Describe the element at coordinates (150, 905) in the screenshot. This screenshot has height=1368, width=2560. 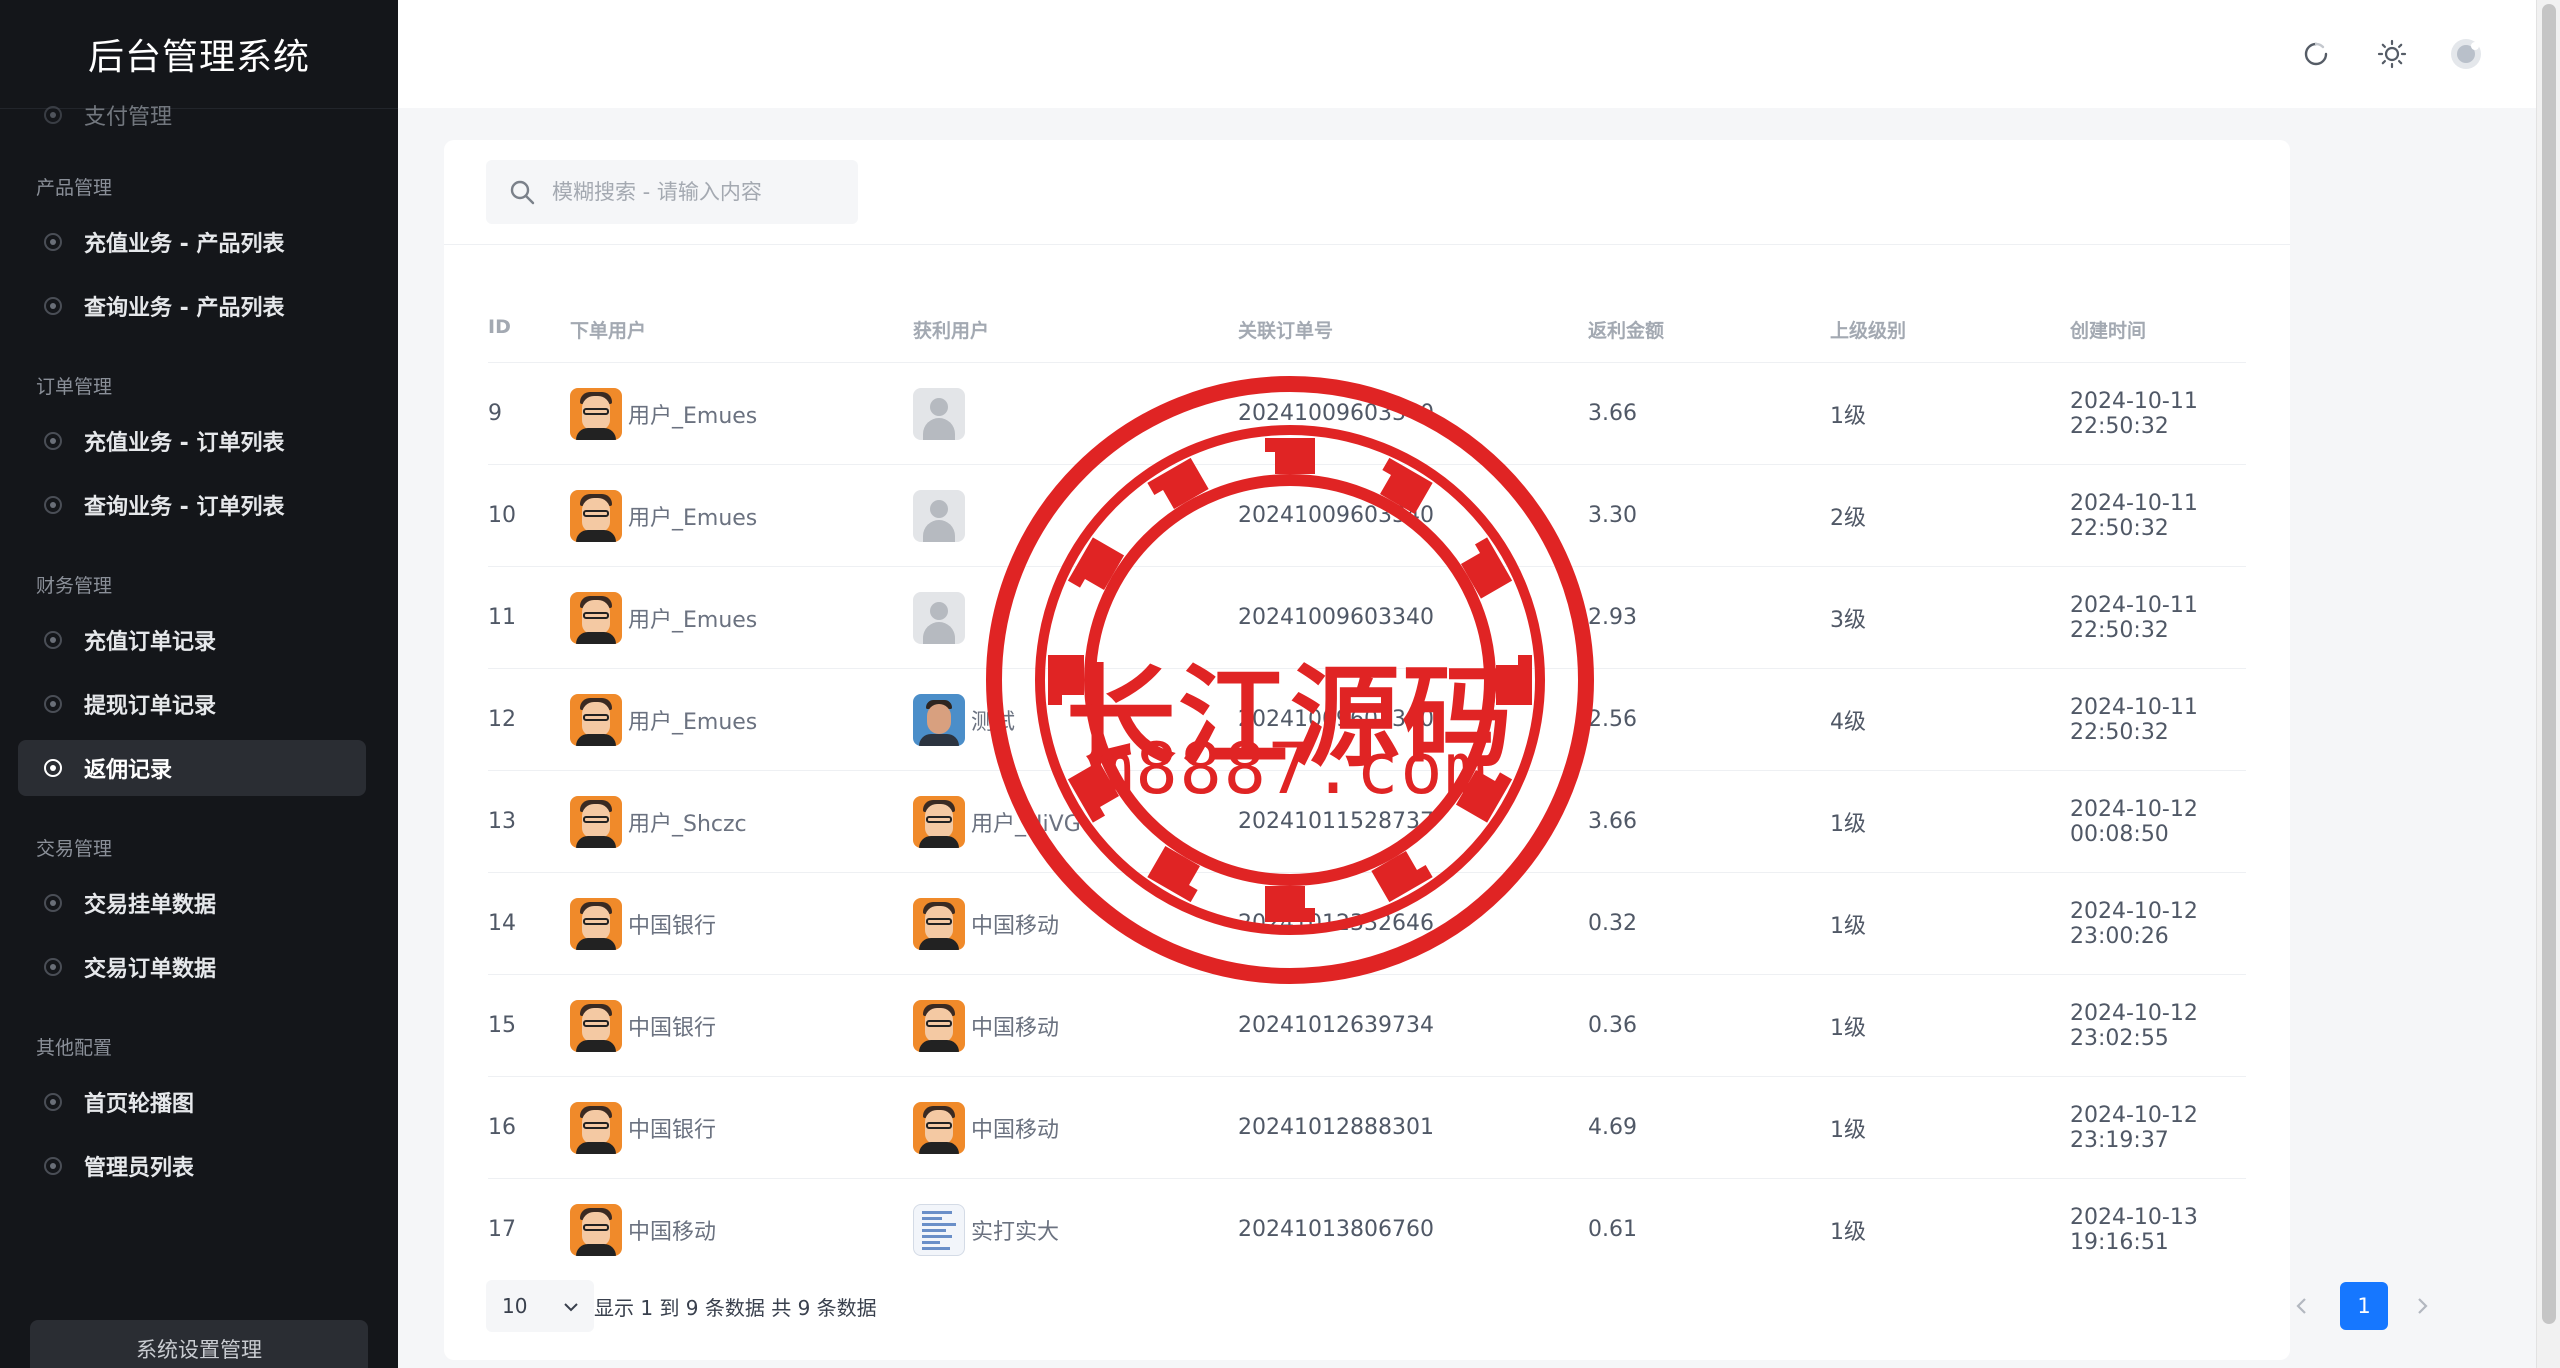
I see `sidebar-item-label: 交易挂单数据` at that location.